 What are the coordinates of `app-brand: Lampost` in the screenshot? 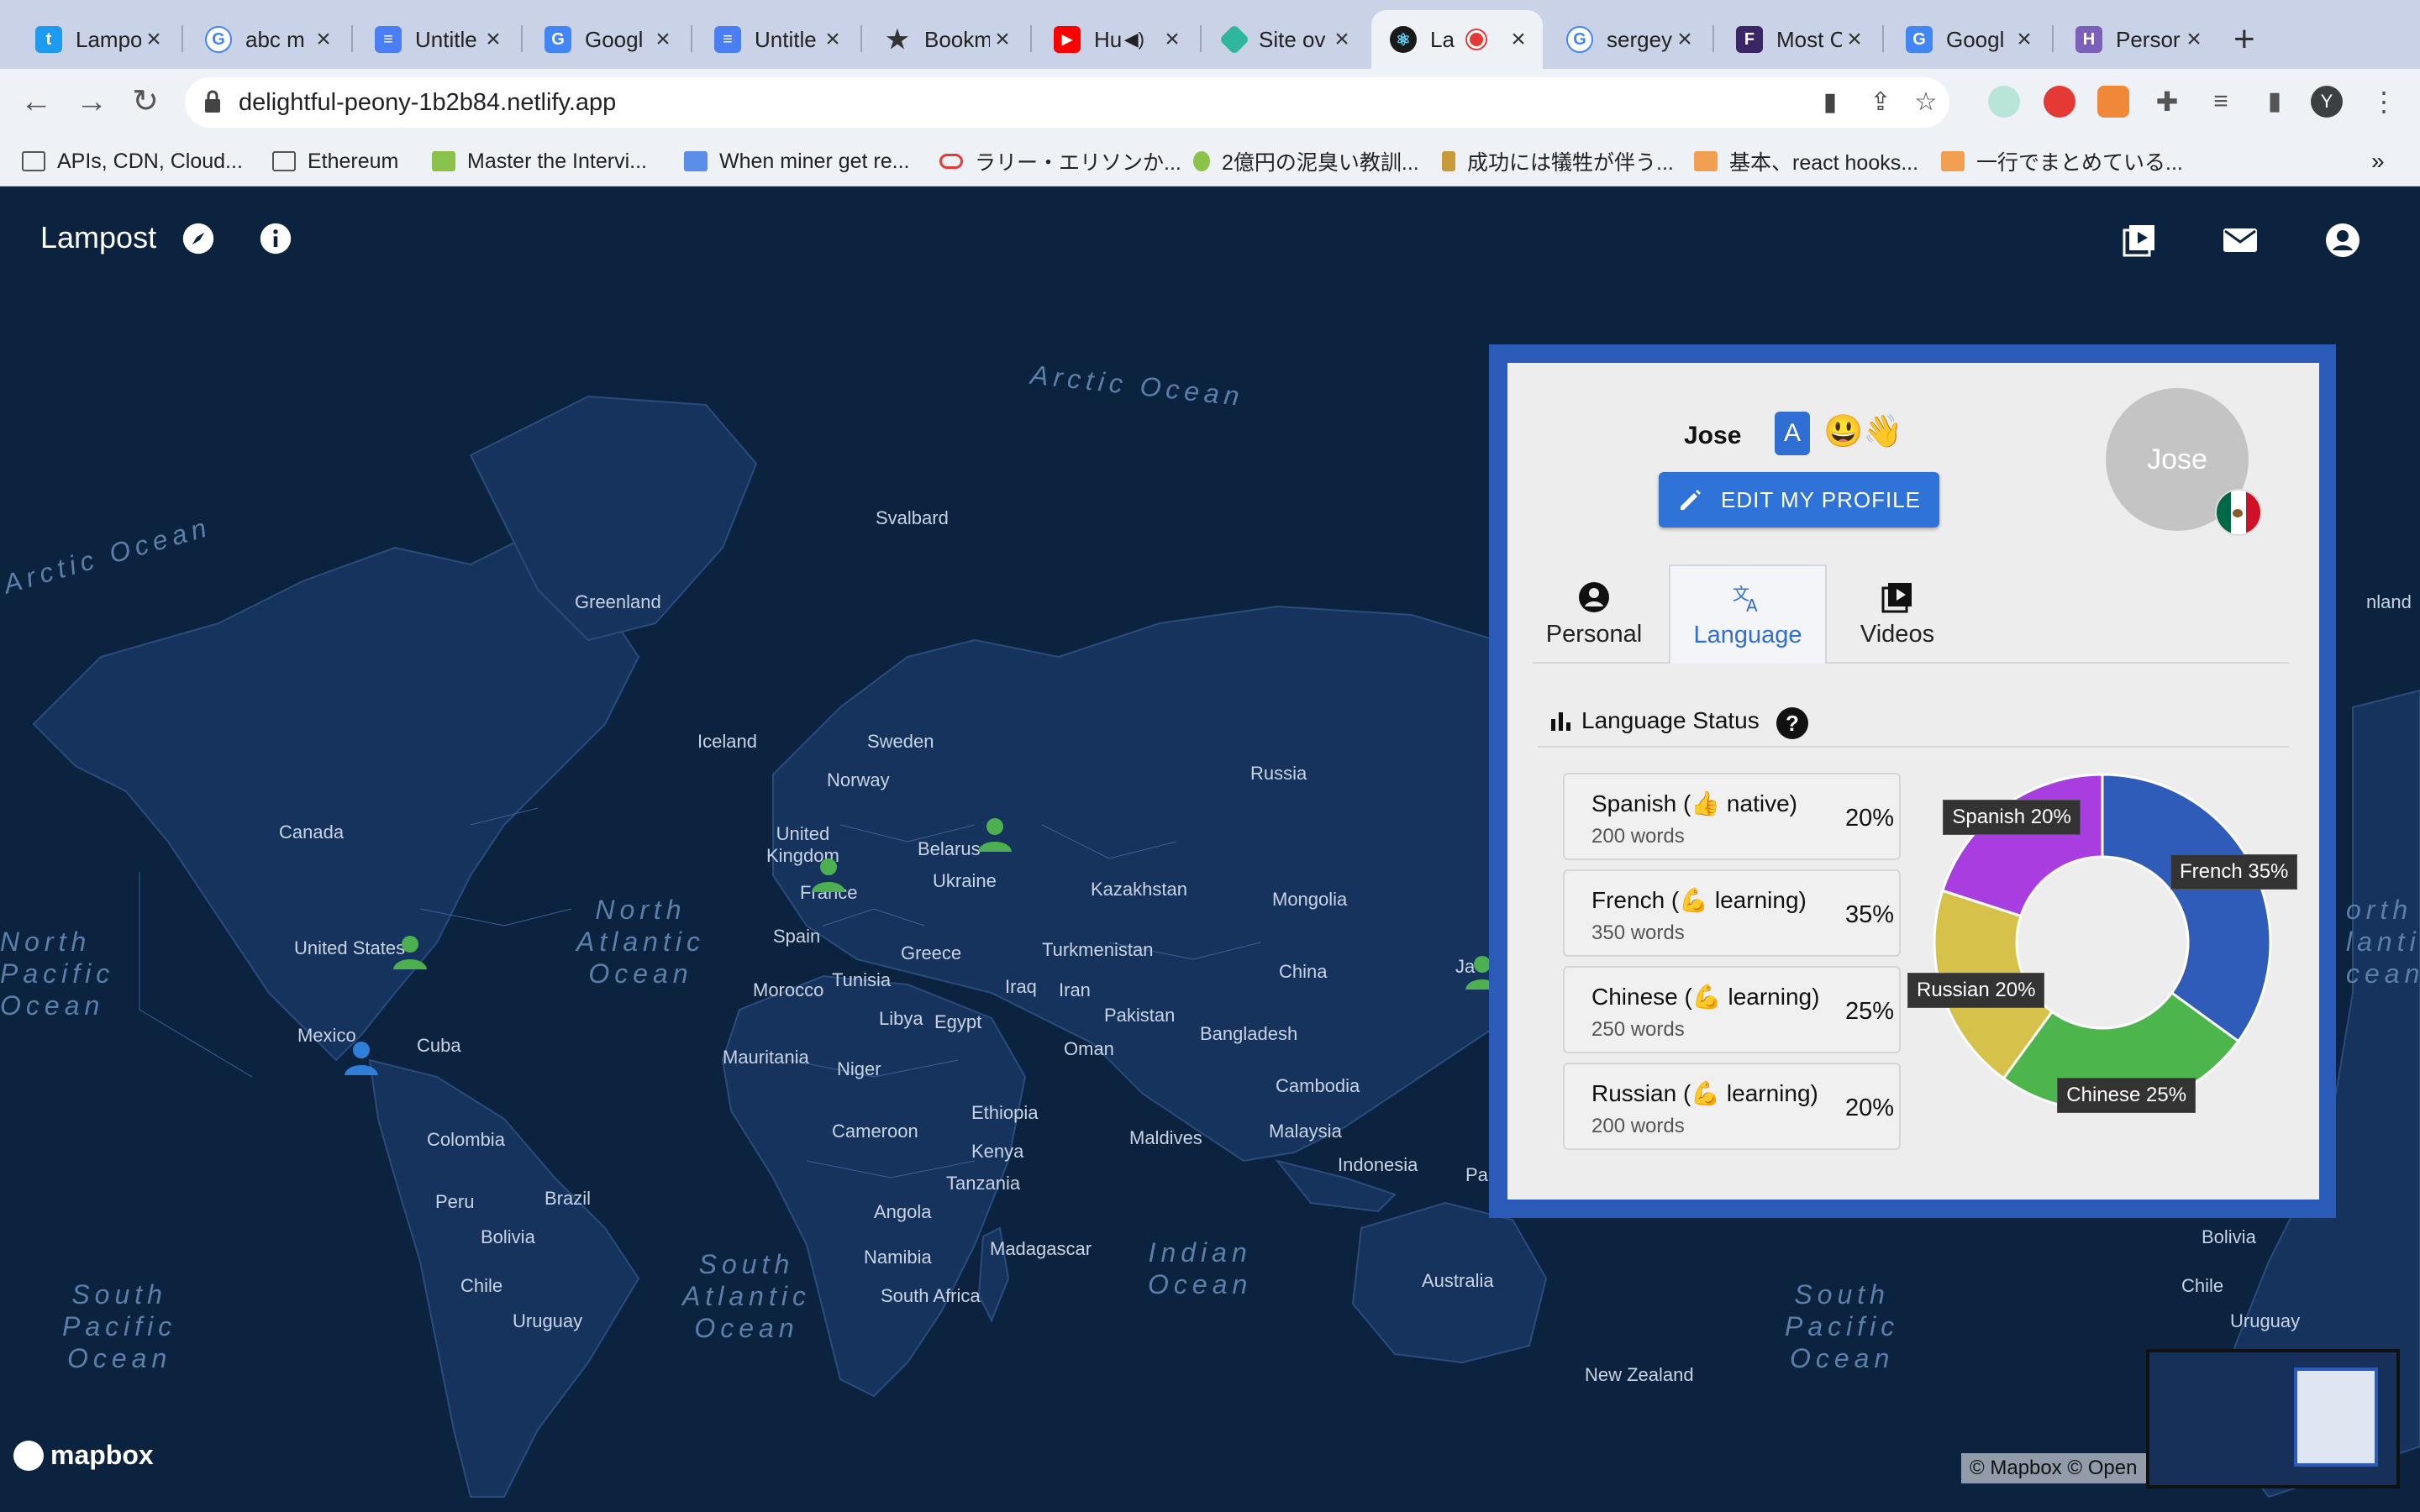 It's located at (98, 237).